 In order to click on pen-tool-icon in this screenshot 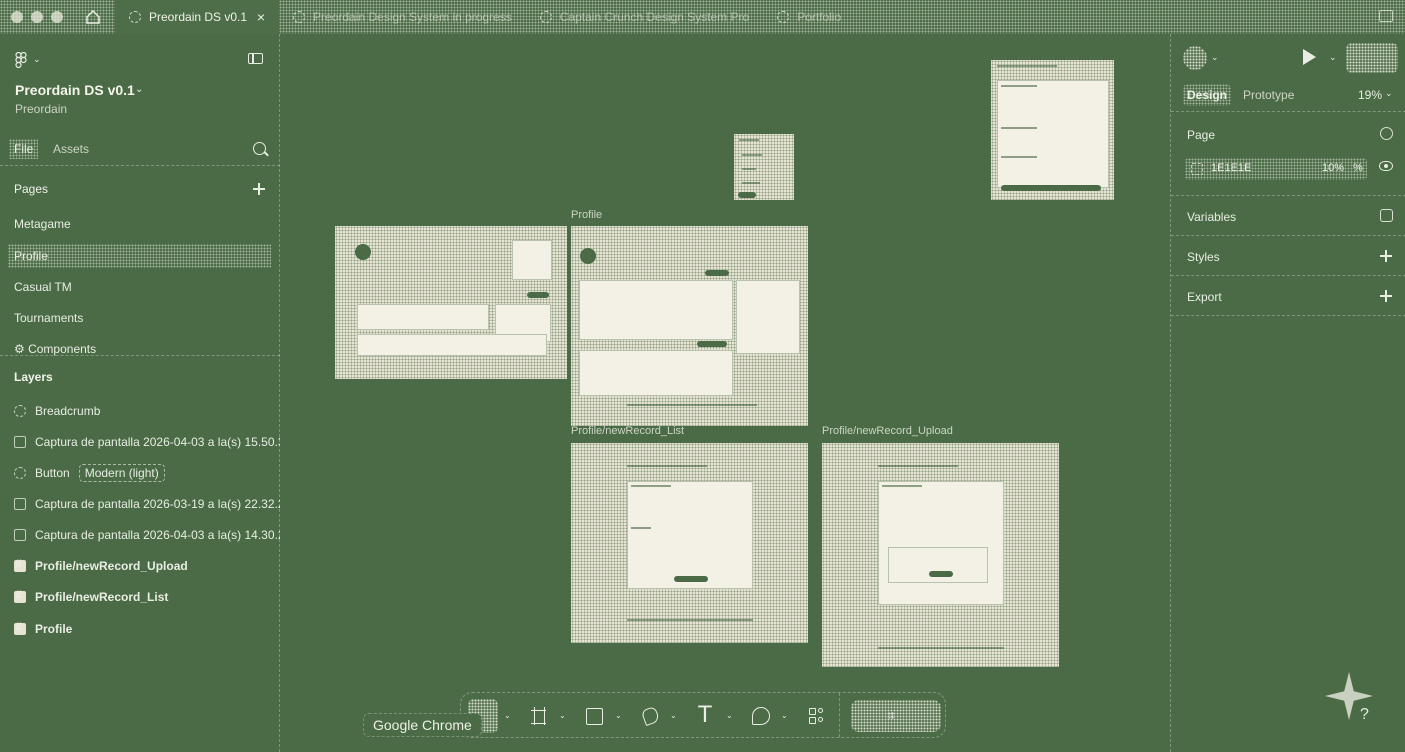, I will do `click(650, 716)`.